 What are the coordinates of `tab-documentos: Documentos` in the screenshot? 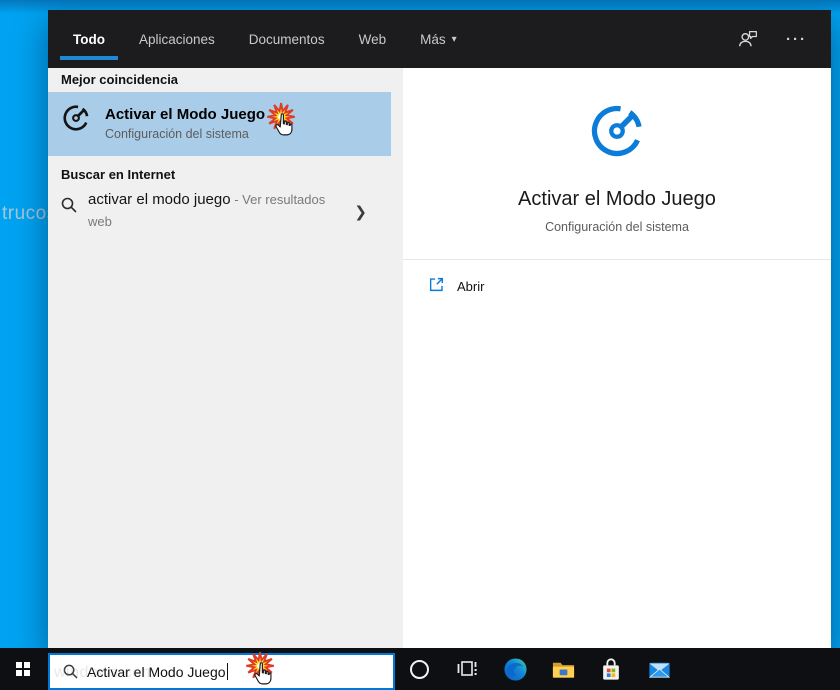 It's located at (287, 39).